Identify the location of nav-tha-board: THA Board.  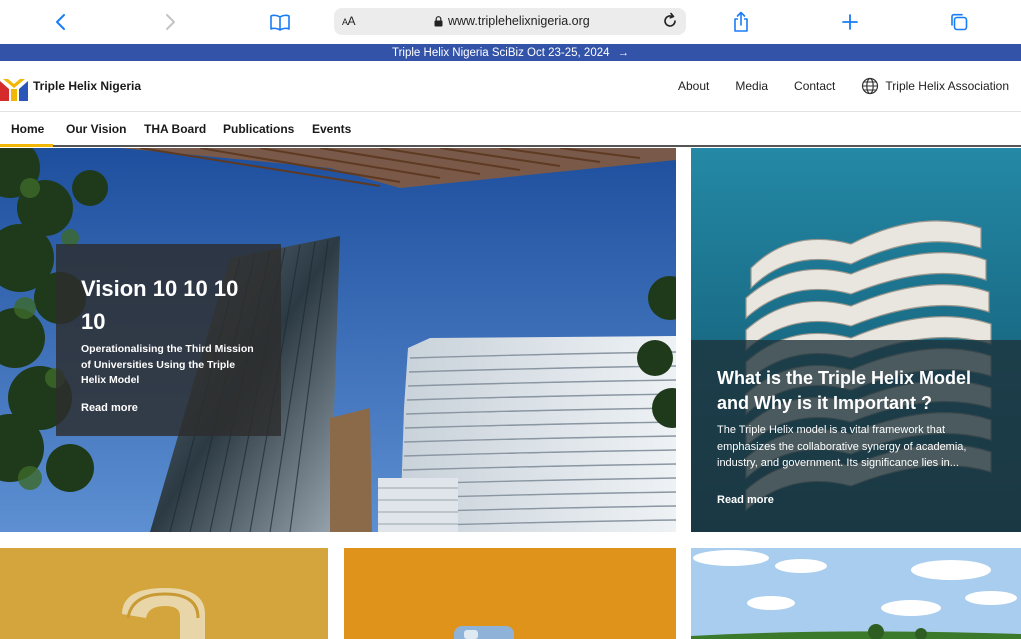
(175, 129).